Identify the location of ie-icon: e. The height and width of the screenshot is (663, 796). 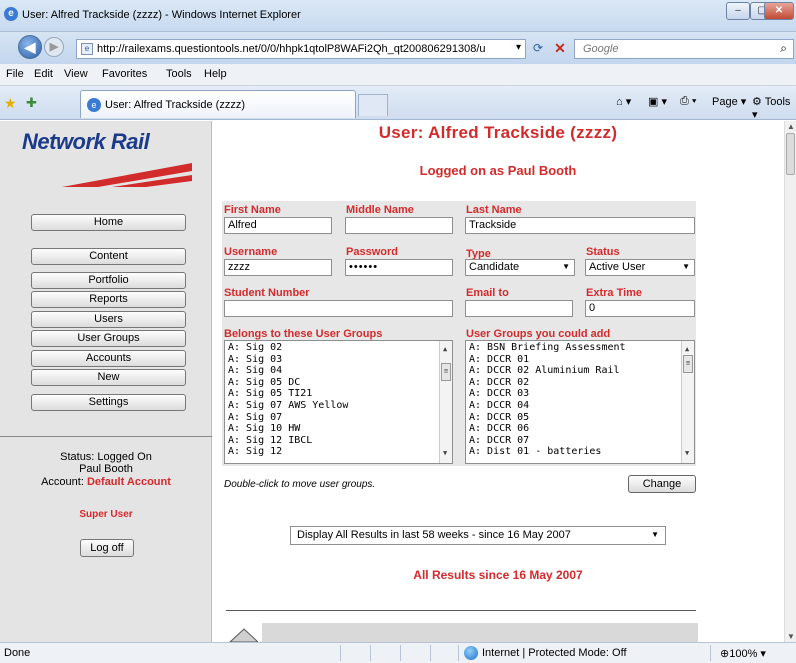
(11, 14).